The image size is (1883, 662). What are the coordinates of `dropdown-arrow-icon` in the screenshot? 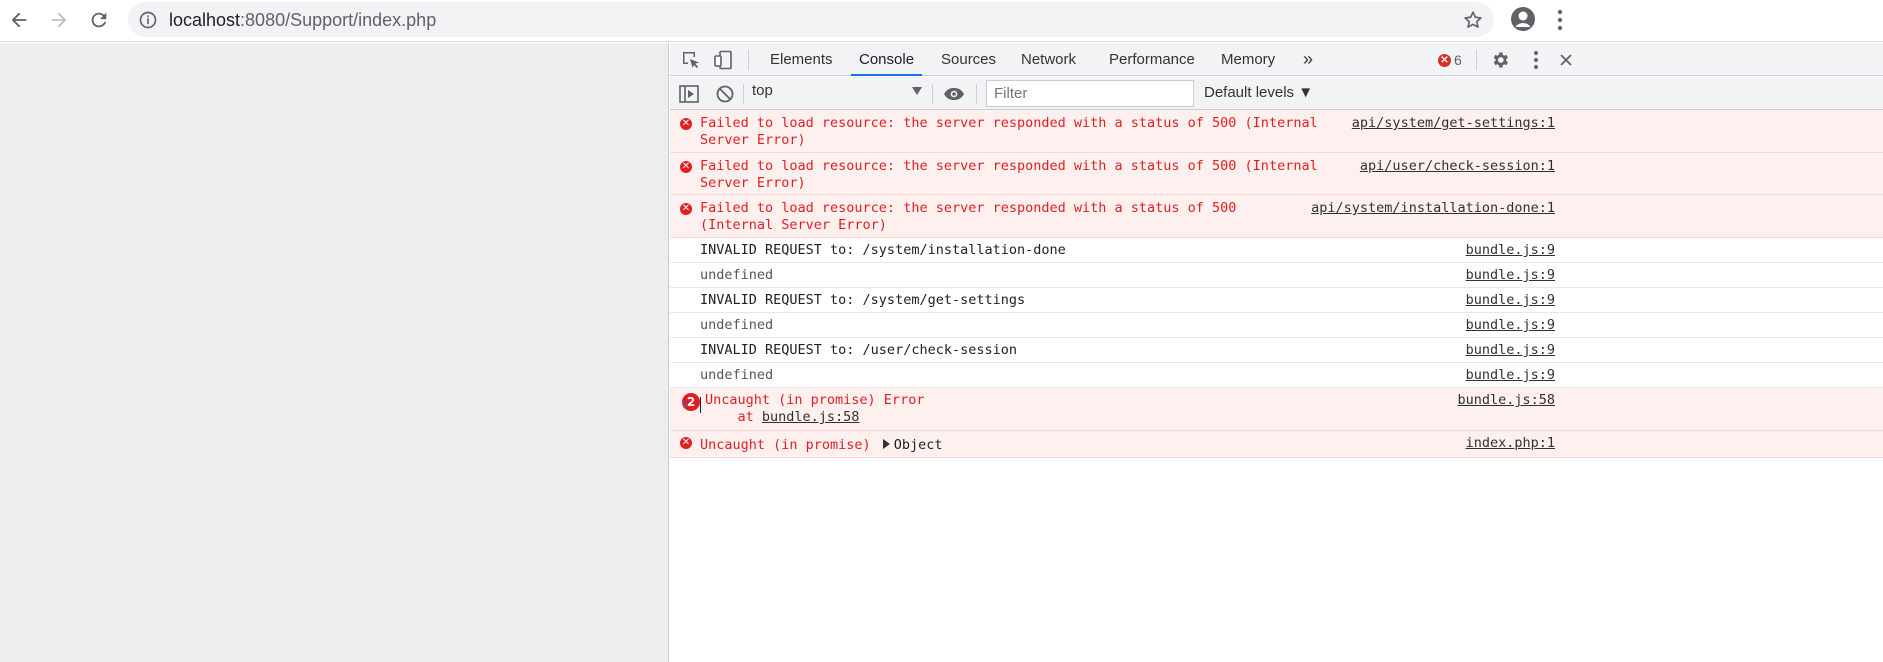 It's located at (917, 91).